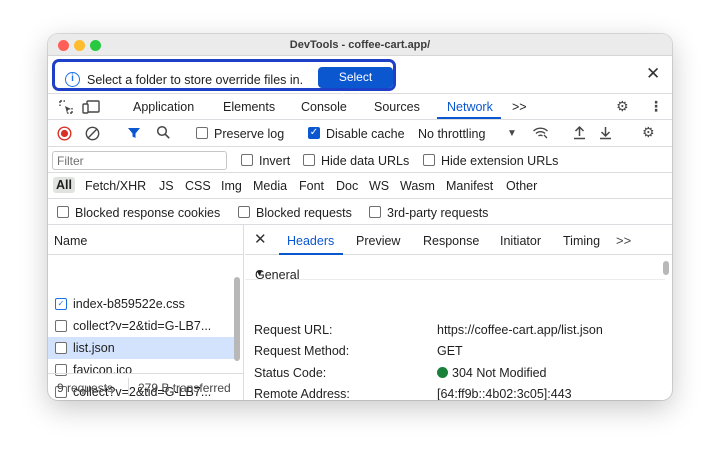 The image size is (720, 463). Describe the element at coordinates (520, 330) in the screenshot. I see `request-url-value: https://coffee-cart.app/list.json` at that location.